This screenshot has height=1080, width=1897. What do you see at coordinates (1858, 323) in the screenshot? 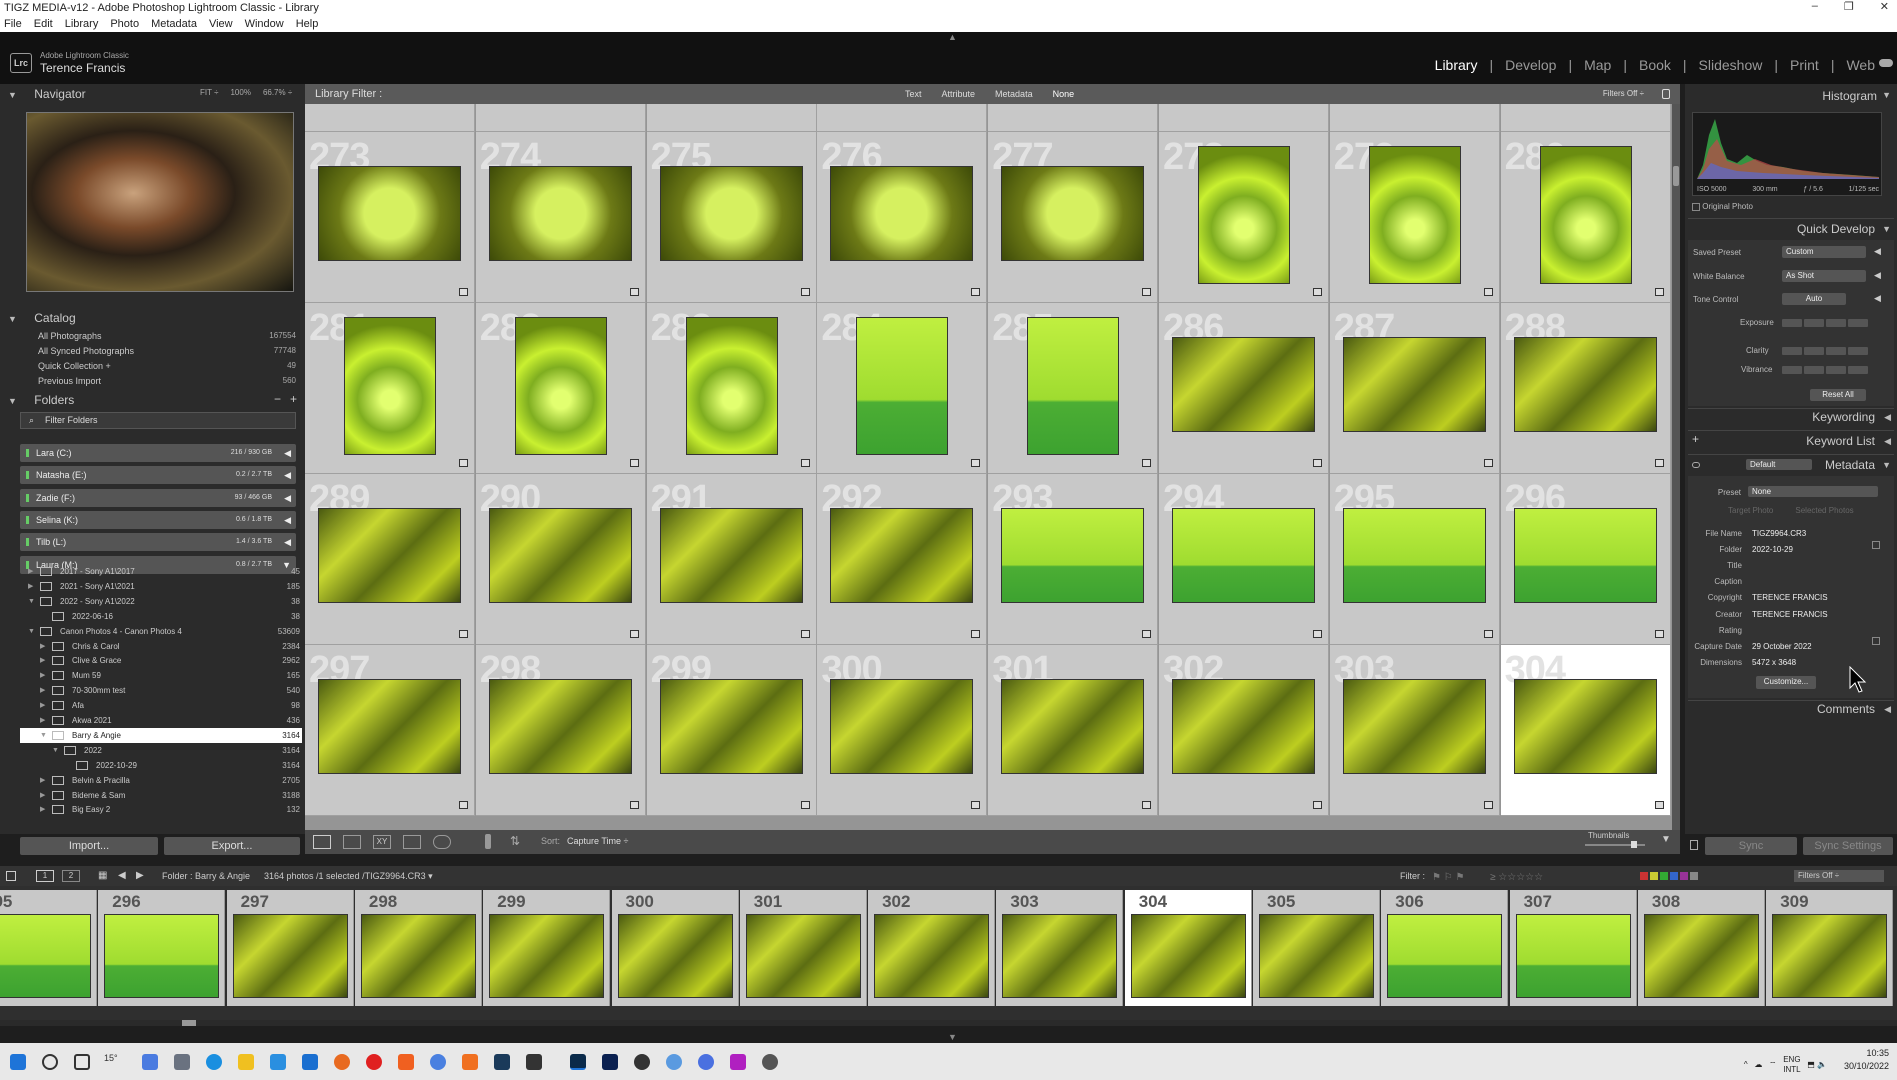
I see `exposure-increase-large` at bounding box center [1858, 323].